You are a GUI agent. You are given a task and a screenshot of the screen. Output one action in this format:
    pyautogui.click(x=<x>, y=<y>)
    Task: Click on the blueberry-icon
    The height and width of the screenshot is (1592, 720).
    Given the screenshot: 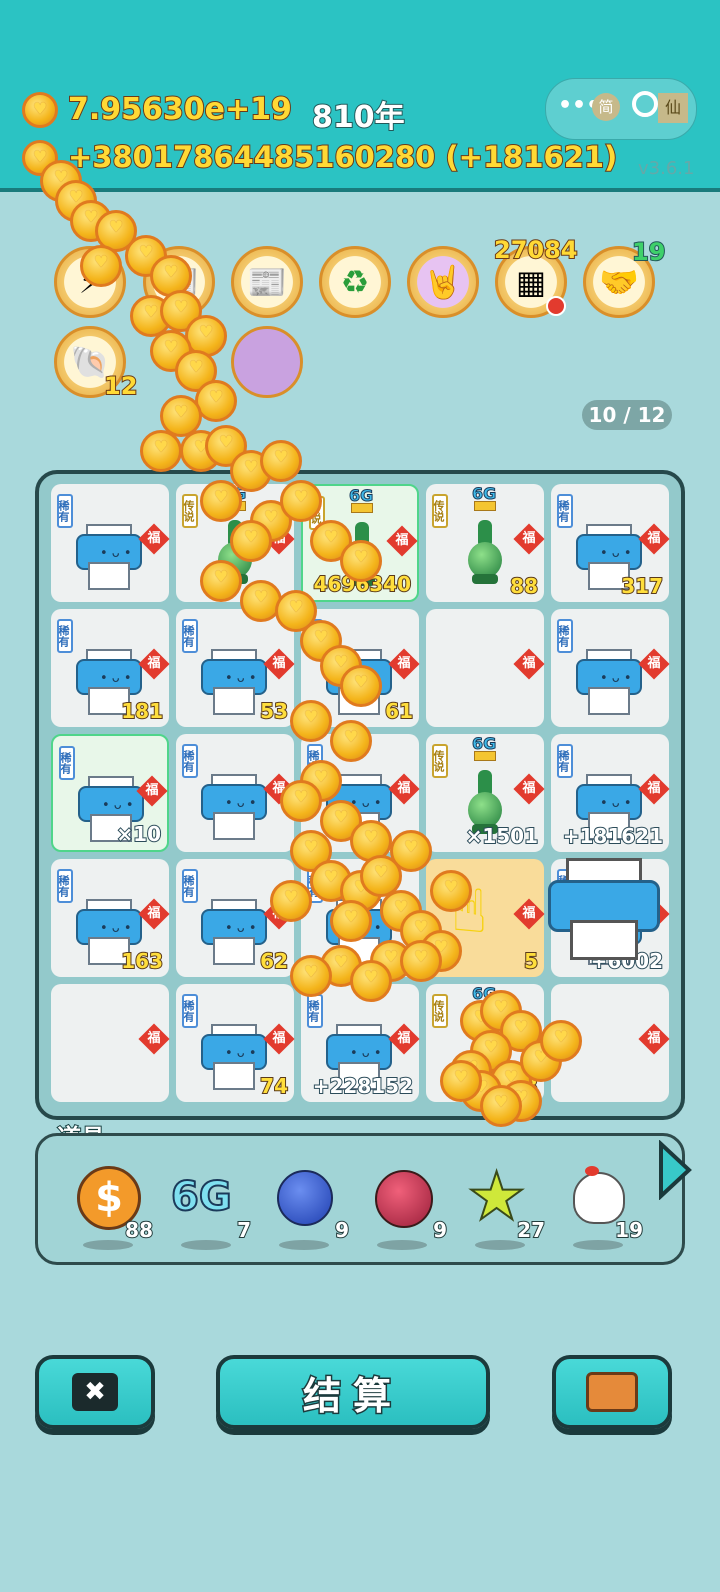 What is the action you would take?
    pyautogui.click(x=305, y=1198)
    